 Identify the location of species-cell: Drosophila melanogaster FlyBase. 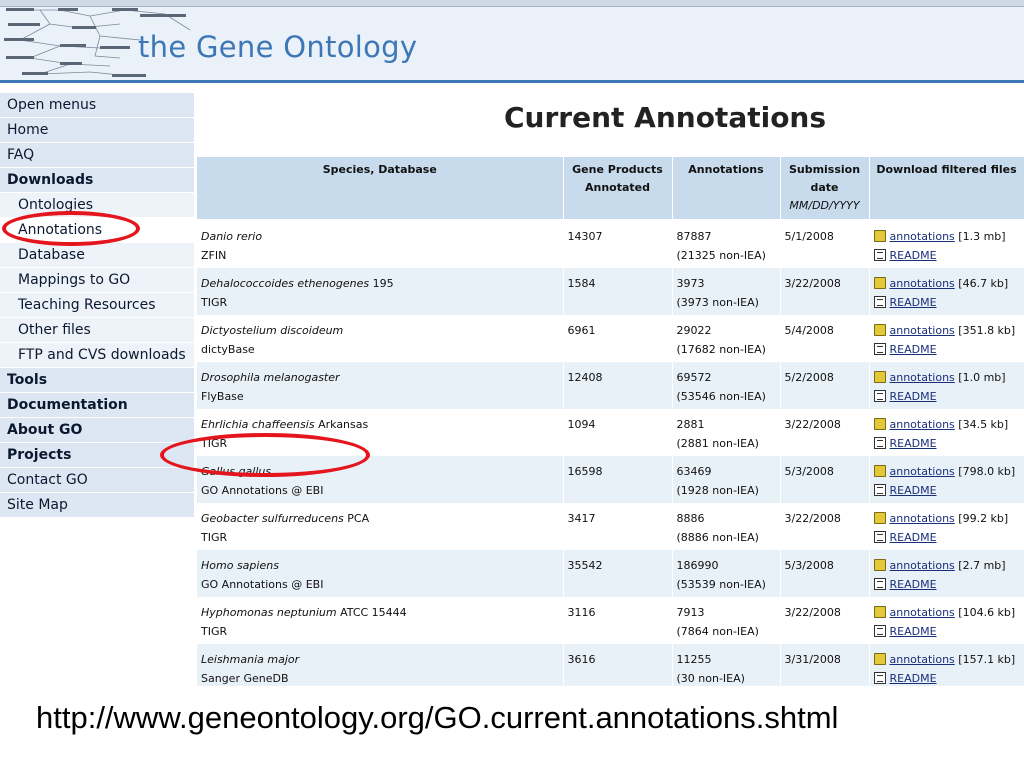
(380, 385).